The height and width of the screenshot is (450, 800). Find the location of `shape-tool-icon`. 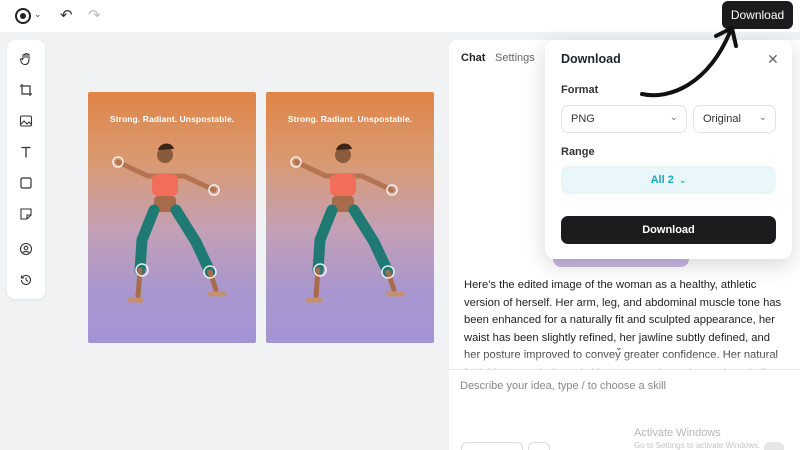

shape-tool-icon is located at coordinates (26, 183).